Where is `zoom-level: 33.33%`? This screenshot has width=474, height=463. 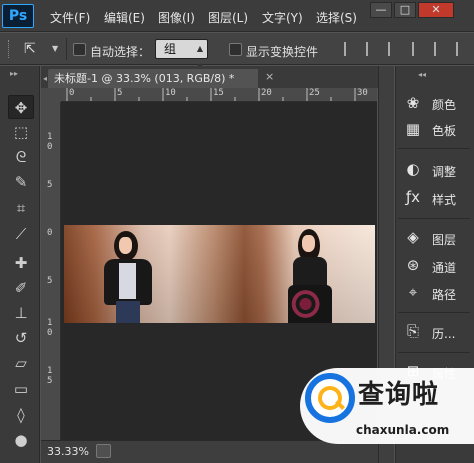
zoom-level: 33.33% is located at coordinates (68, 451).